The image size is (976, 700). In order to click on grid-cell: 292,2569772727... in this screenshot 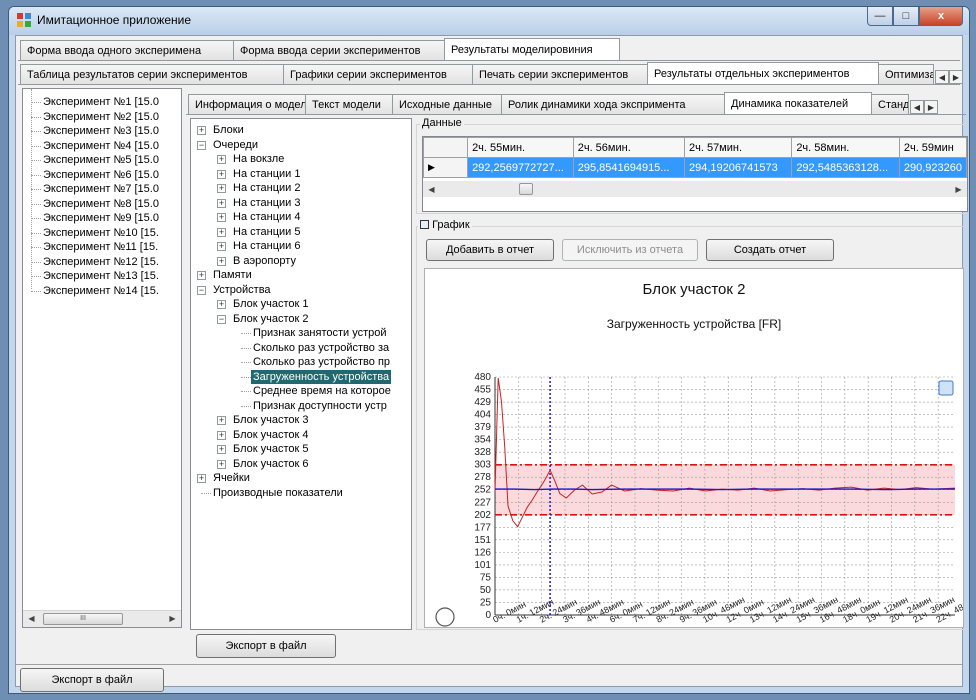, I will do `click(520, 167)`.